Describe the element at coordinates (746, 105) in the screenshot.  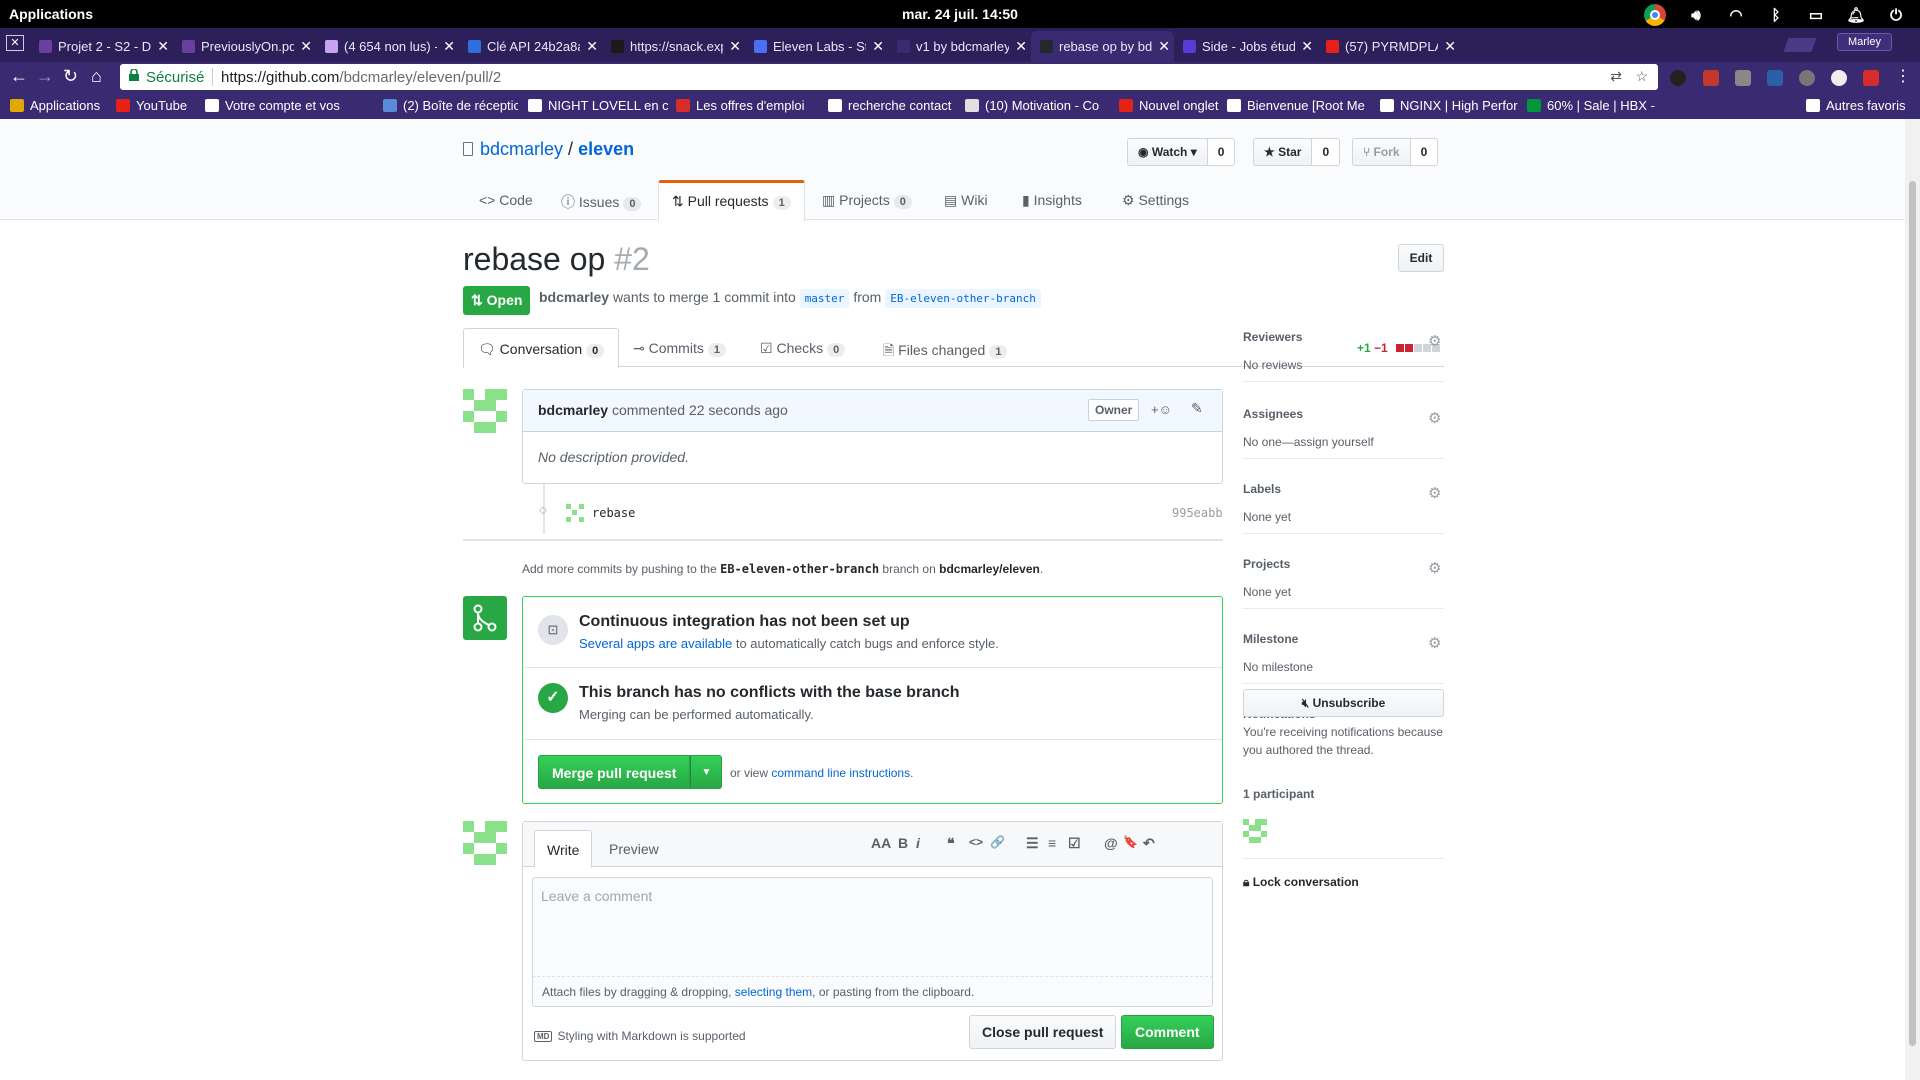
I see `bookmark-item: Les offres d'emploi` at that location.